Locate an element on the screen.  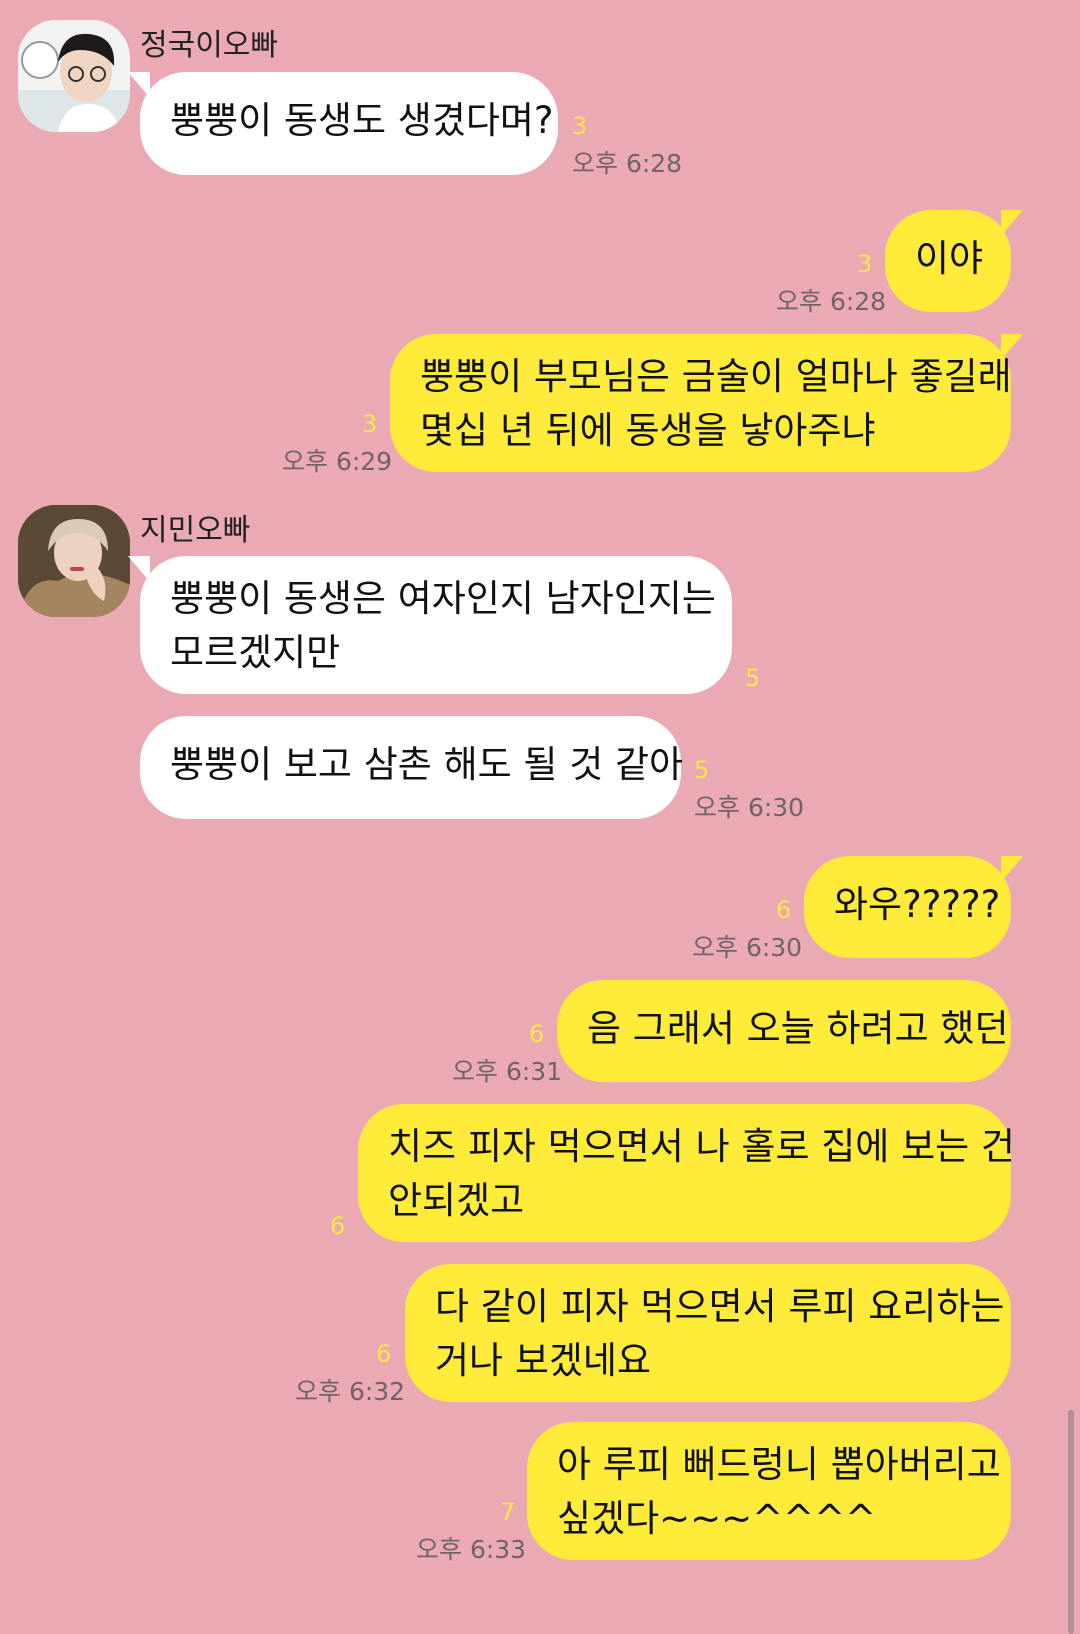
message-bubble: 다 같이 피자 먹으면서 루피 요리하는 거나 보겠네요 is located at coordinates (708, 1333).